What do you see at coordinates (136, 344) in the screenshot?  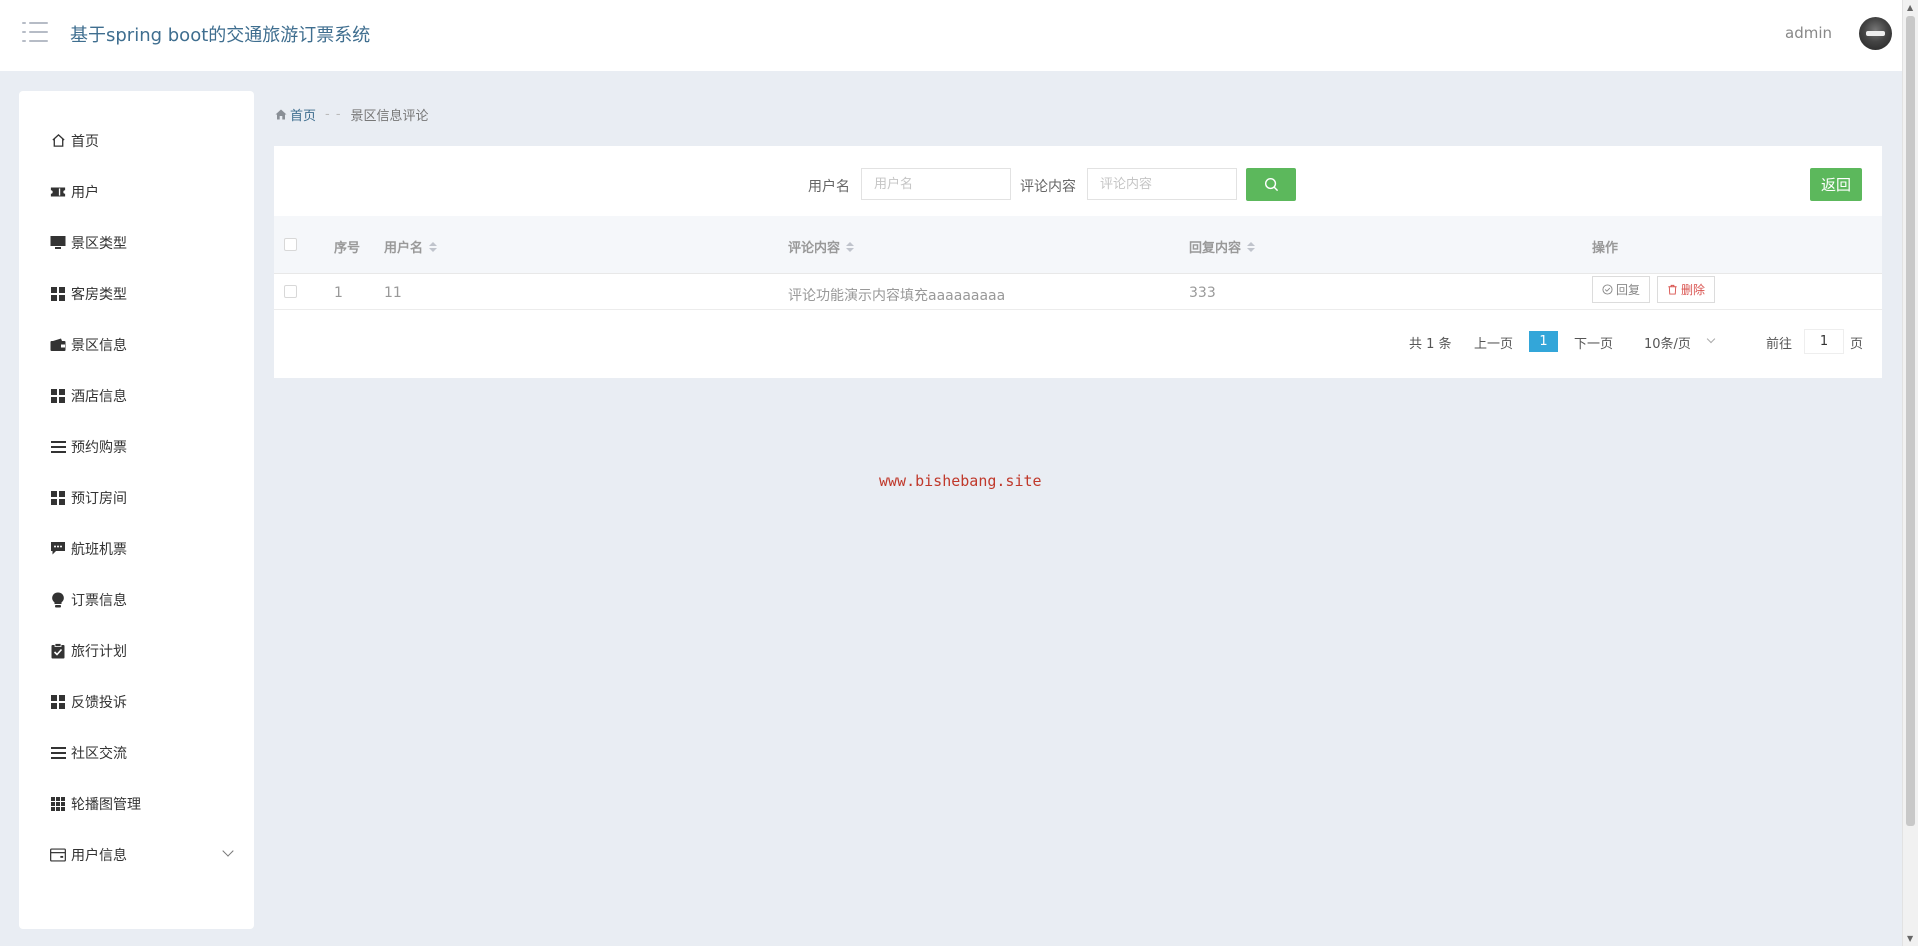 I see `sidebar-item-scenic-info: 景区信息` at bounding box center [136, 344].